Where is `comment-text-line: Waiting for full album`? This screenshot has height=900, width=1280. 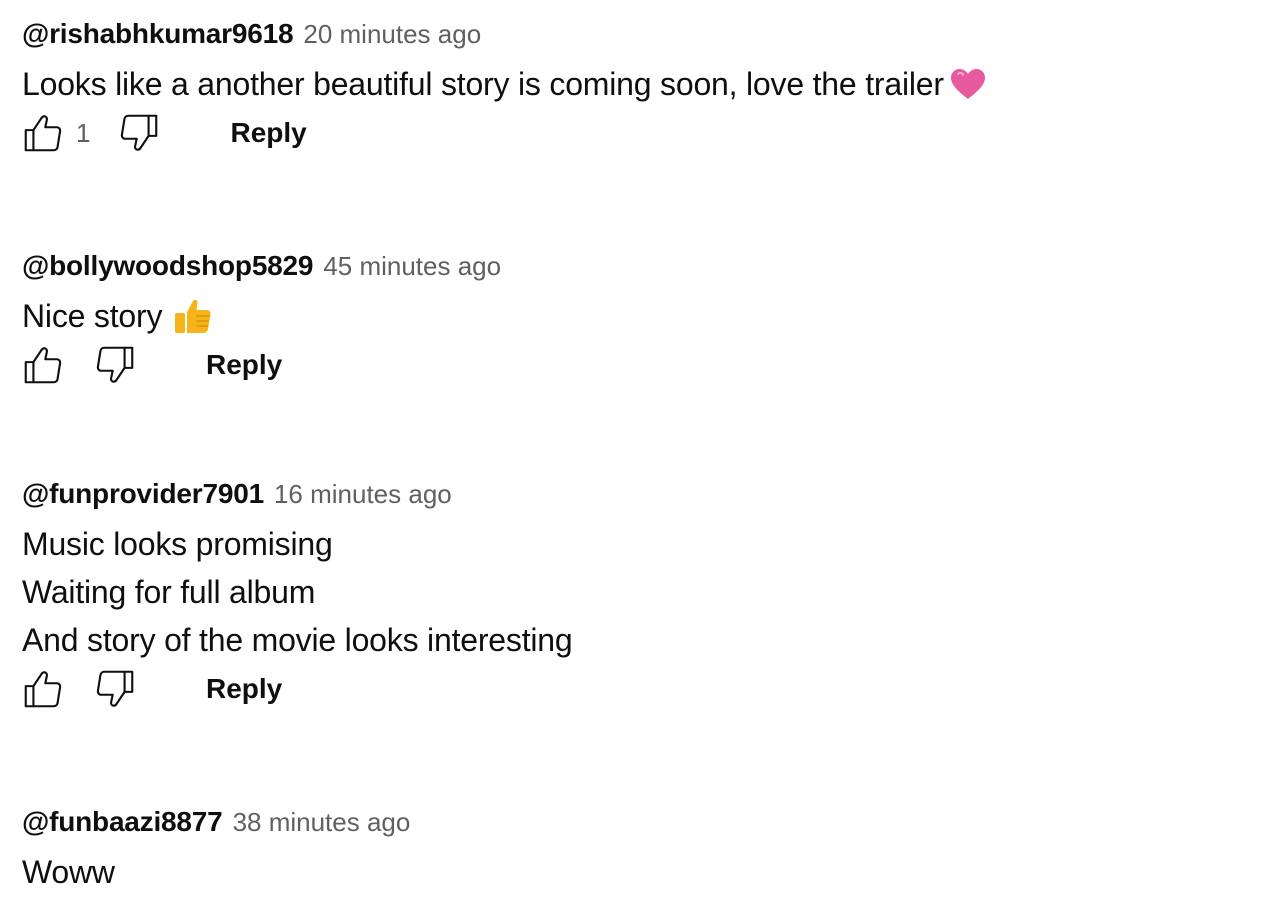 comment-text-line: Waiting for full album is located at coordinates (169, 592).